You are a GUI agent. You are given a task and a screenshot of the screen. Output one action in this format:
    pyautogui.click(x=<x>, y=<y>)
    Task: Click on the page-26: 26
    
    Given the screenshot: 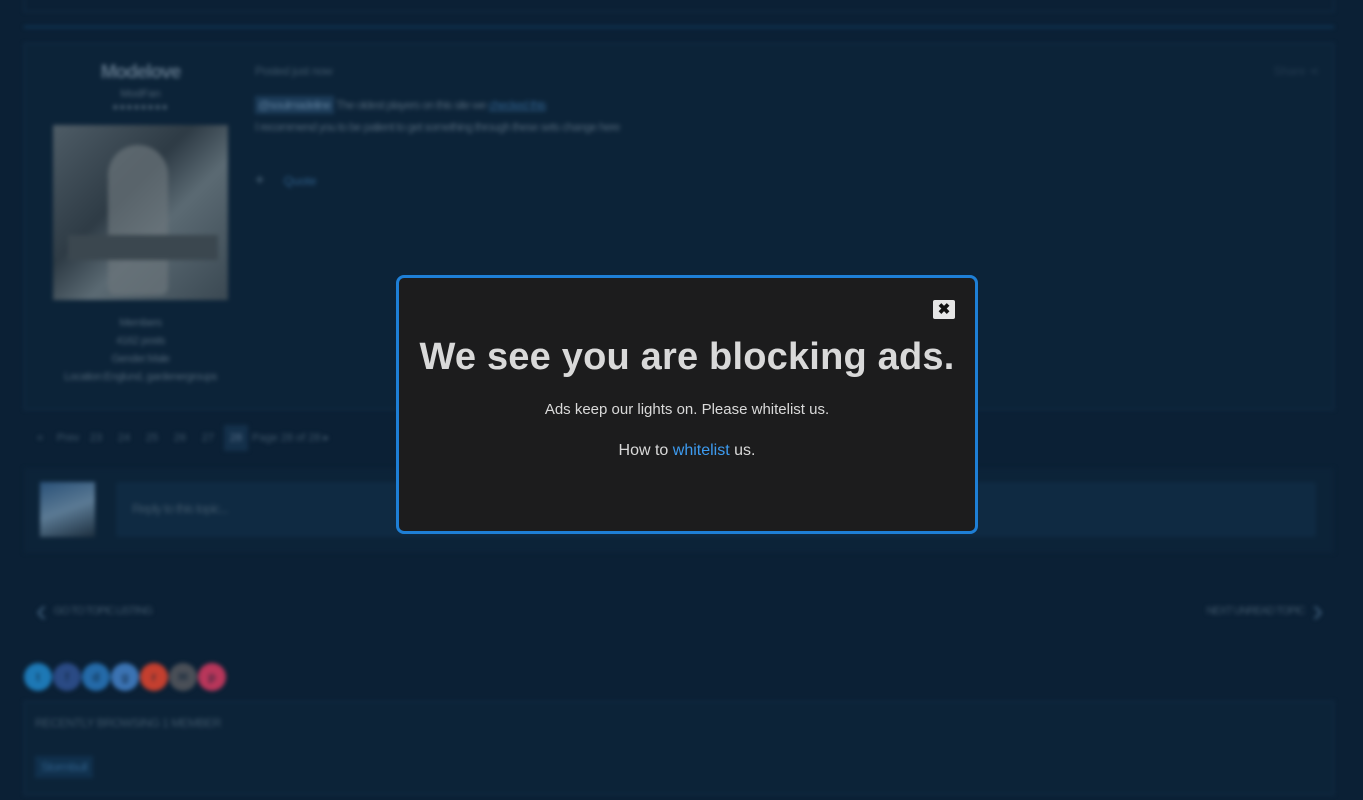 What is the action you would take?
    pyautogui.click(x=180, y=438)
    